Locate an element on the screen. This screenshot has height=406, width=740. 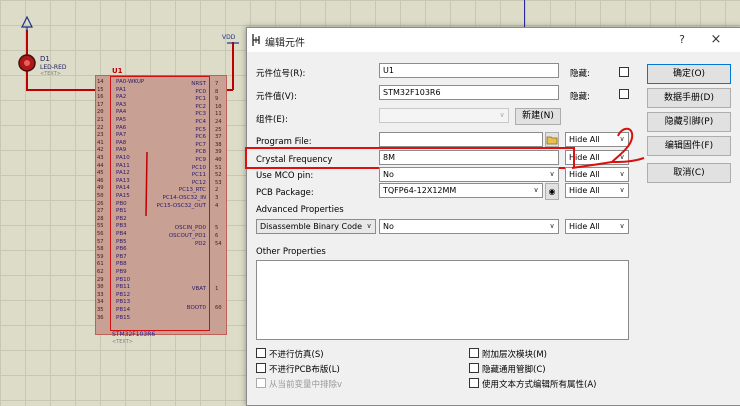
edit-firmware-button: 编辑固件(F) is located at coordinates (689, 146).